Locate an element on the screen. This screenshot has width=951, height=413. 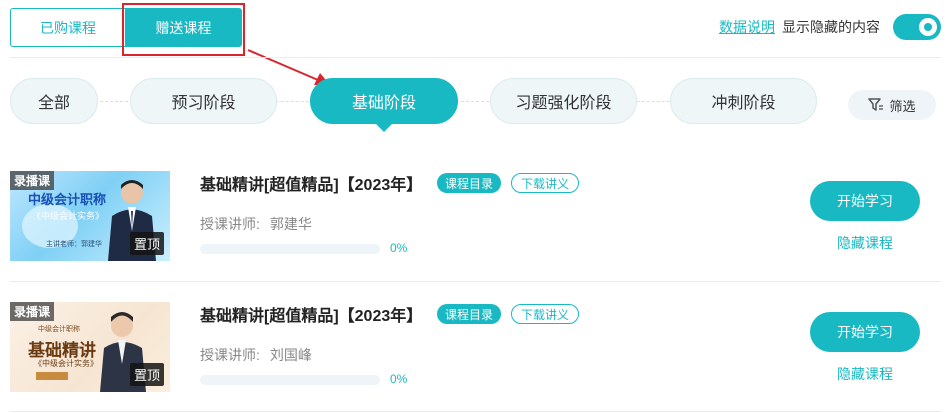
stage-exercise: 习题强化阶段 is located at coordinates (563, 101).